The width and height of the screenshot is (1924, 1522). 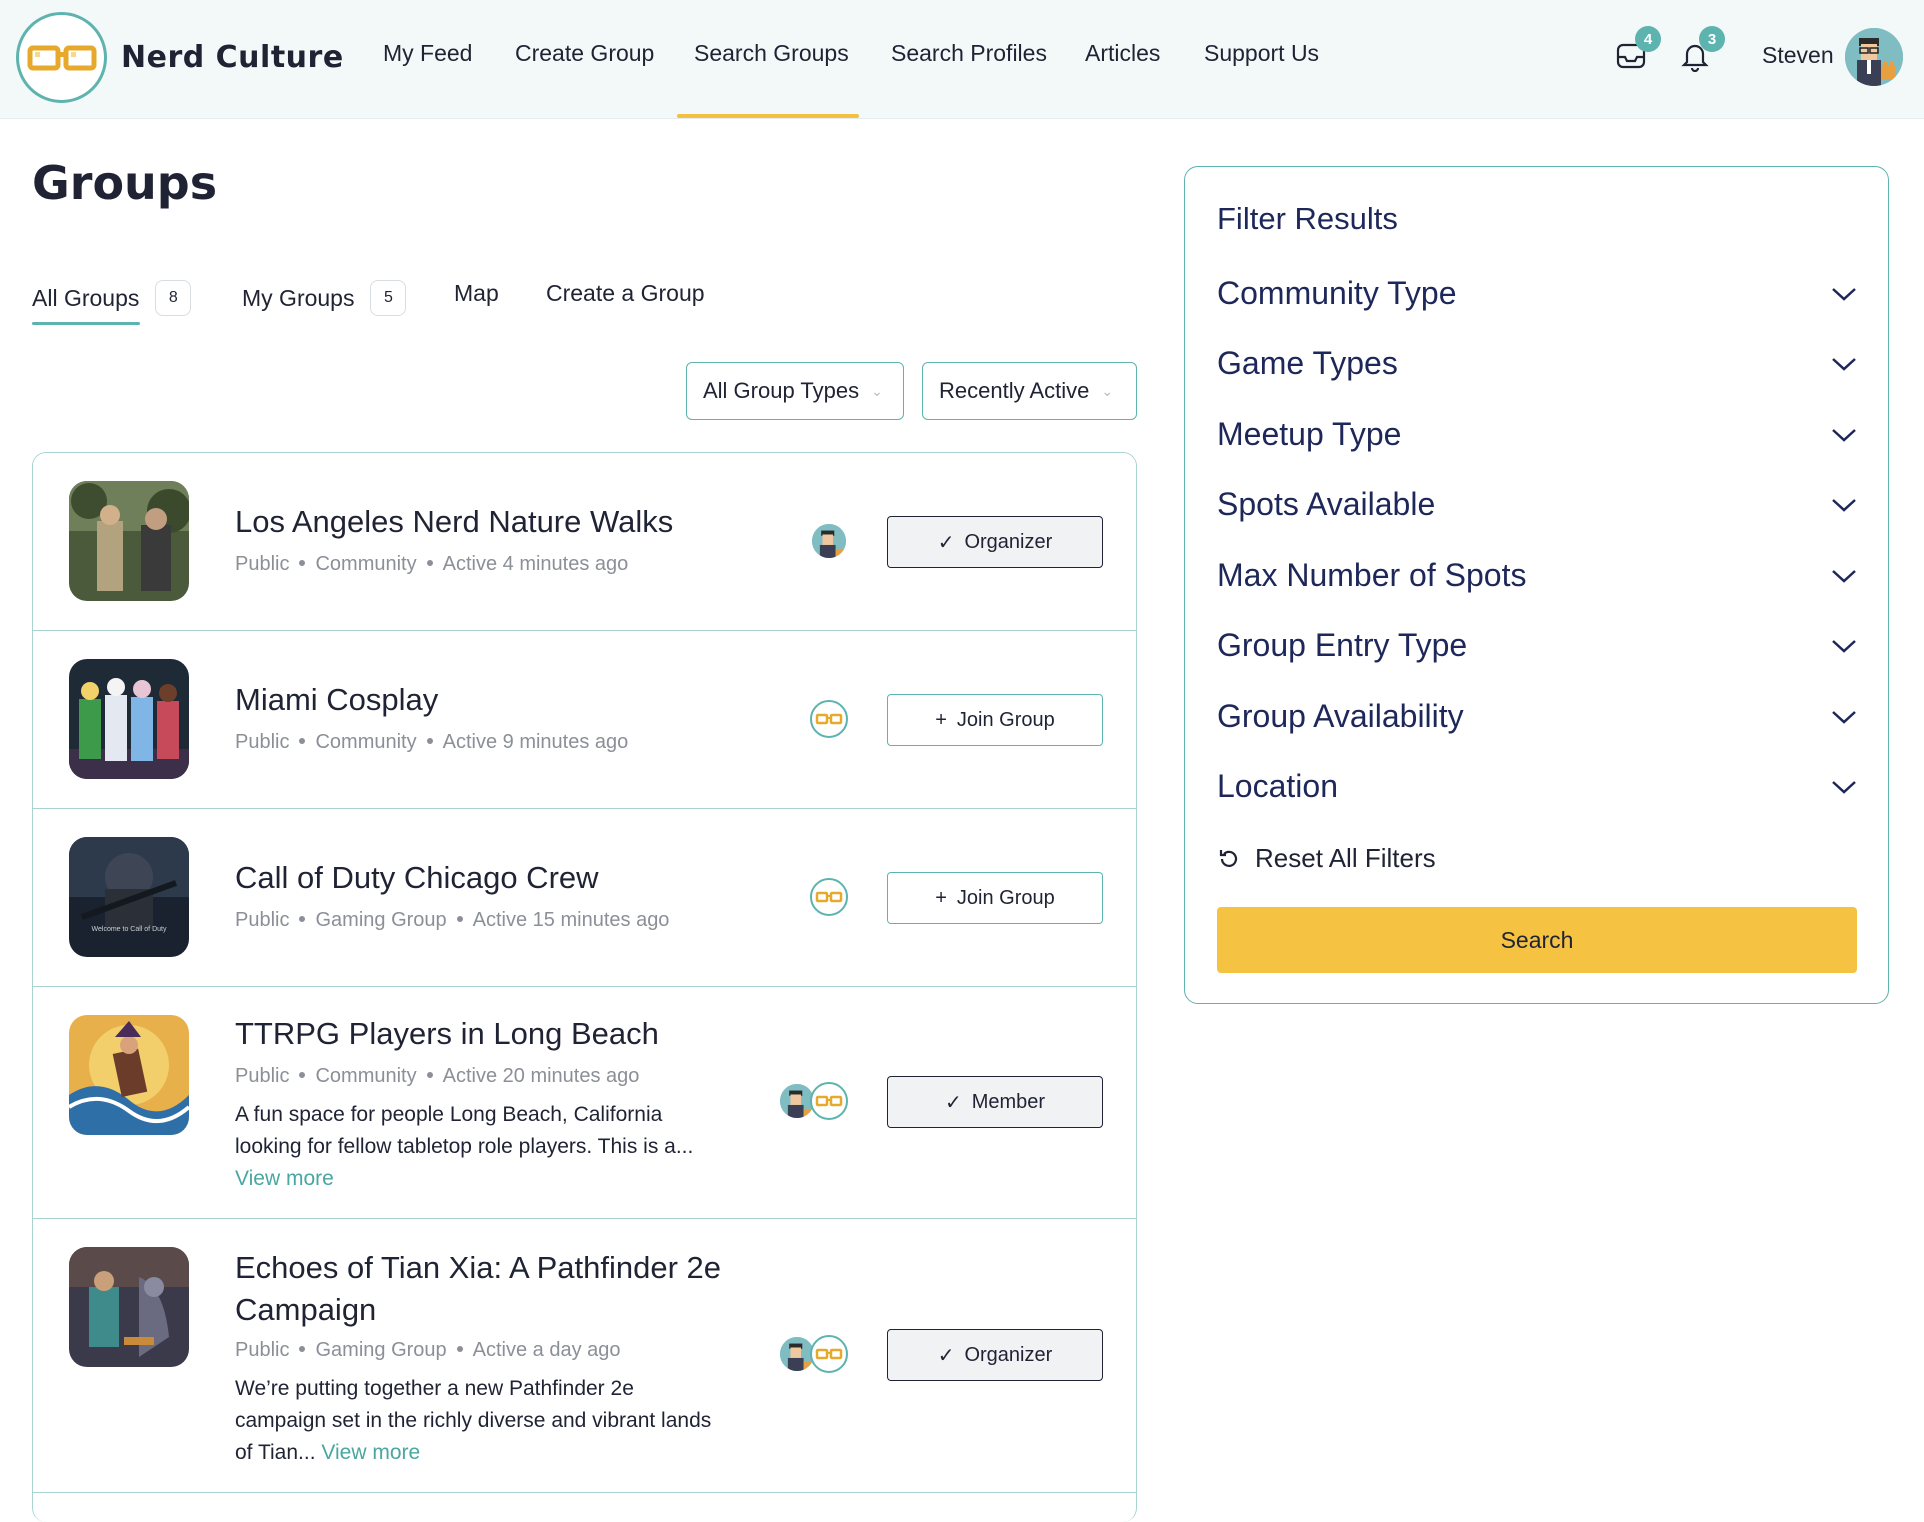 I want to click on sort-select: Recently Active ⌄, so click(x=1029, y=391).